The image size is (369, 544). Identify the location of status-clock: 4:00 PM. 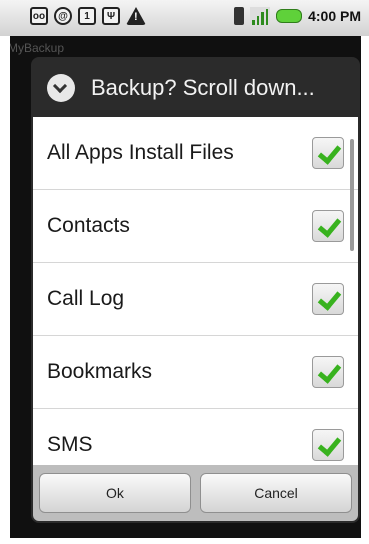
(334, 16).